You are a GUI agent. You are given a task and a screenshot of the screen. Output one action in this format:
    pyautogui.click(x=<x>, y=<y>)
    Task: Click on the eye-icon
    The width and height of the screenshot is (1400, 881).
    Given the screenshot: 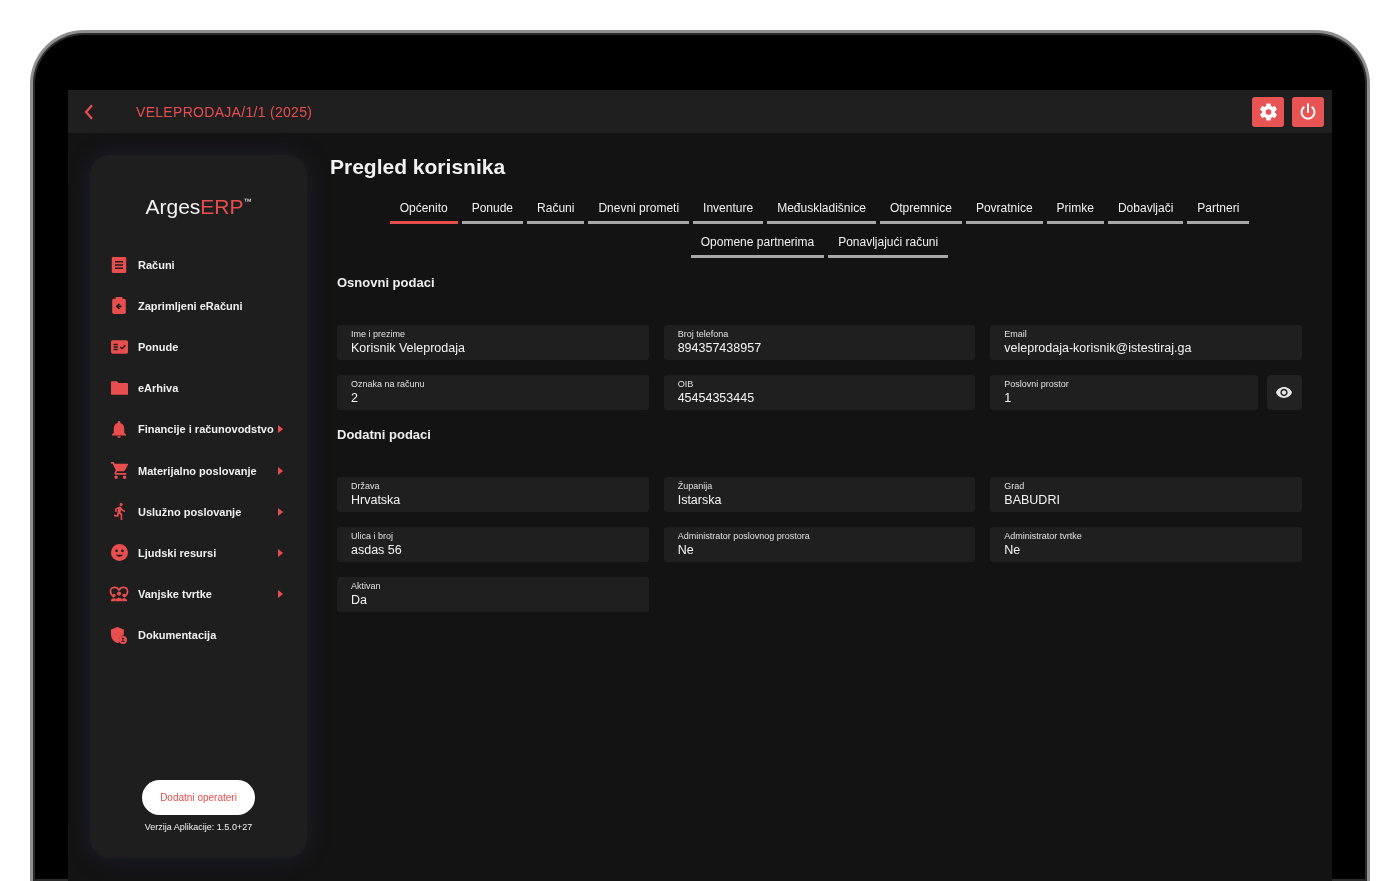 What is the action you would take?
    pyautogui.click(x=1284, y=392)
    